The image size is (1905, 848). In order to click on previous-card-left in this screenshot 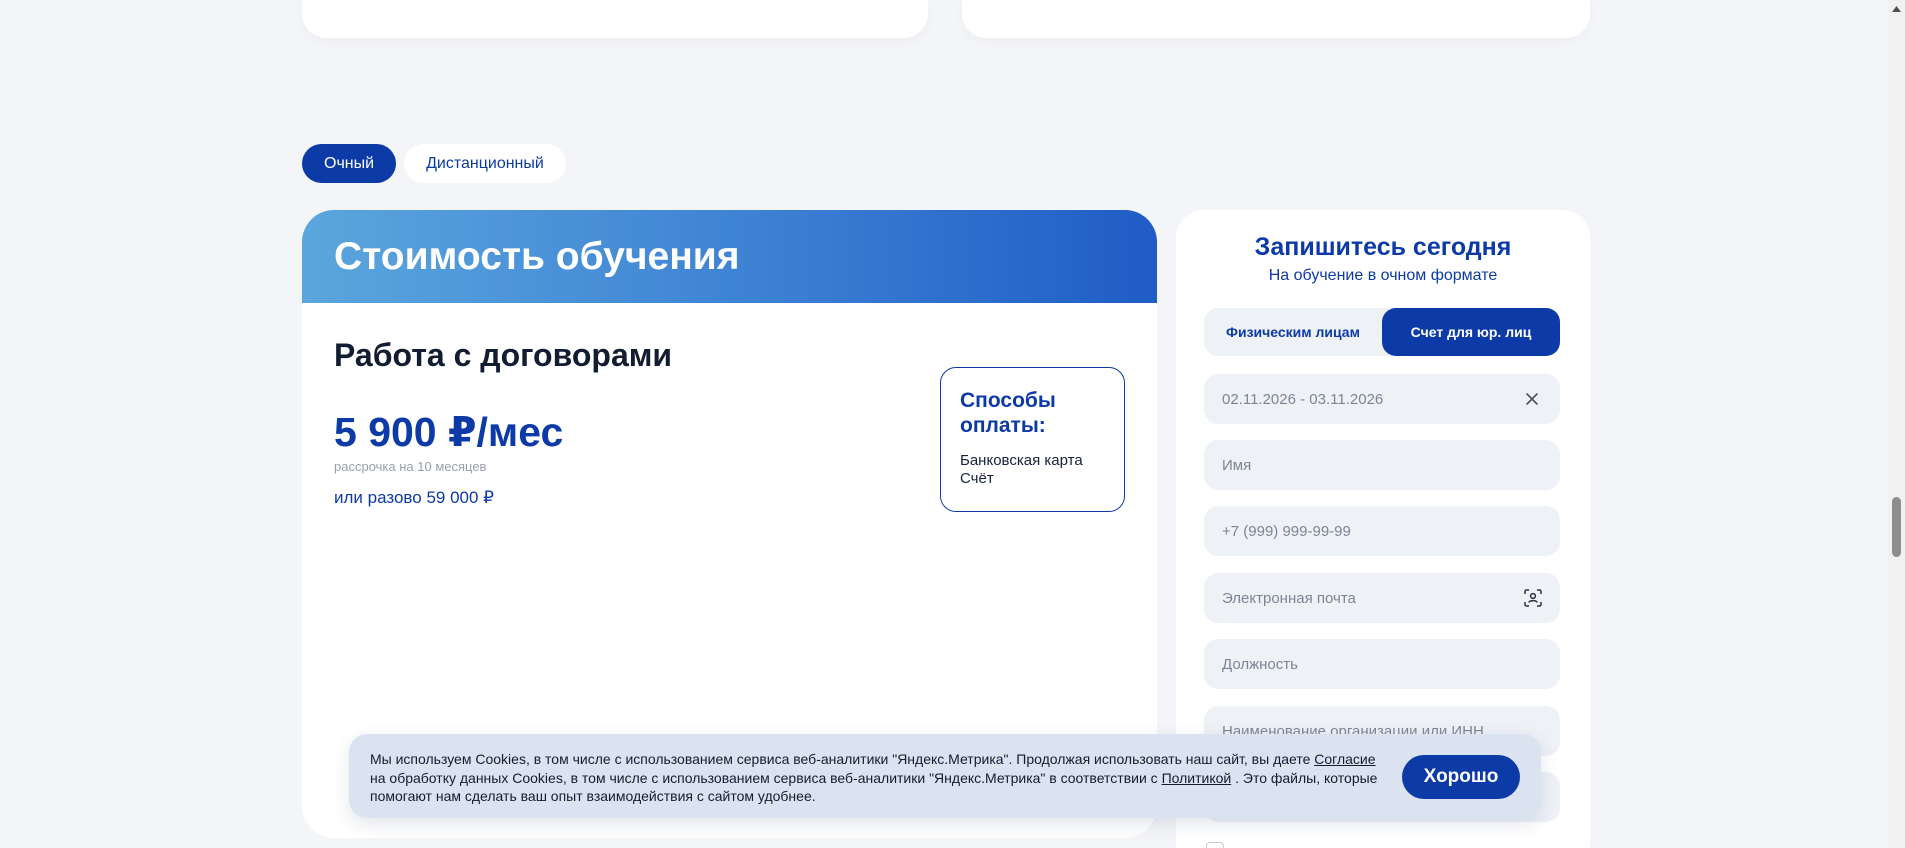, I will do `click(615, 19)`.